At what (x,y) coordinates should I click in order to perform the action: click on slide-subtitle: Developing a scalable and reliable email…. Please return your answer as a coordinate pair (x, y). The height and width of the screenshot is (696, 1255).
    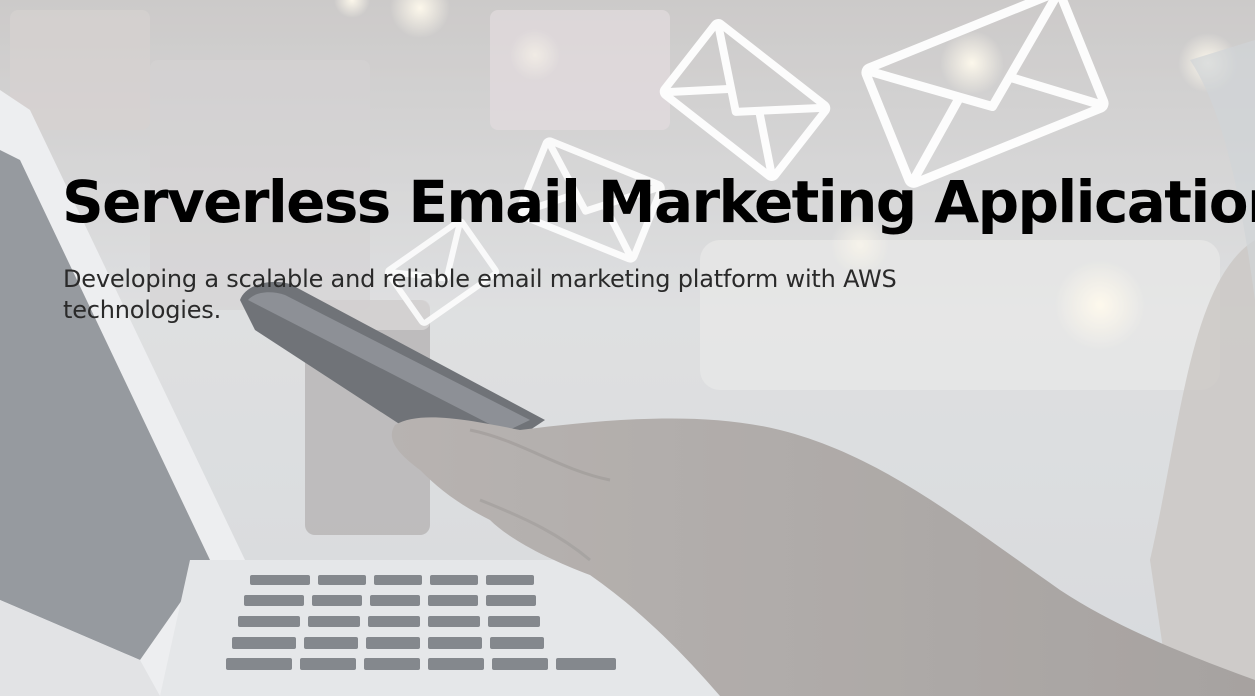
    Looking at the image, I should click on (480, 294).